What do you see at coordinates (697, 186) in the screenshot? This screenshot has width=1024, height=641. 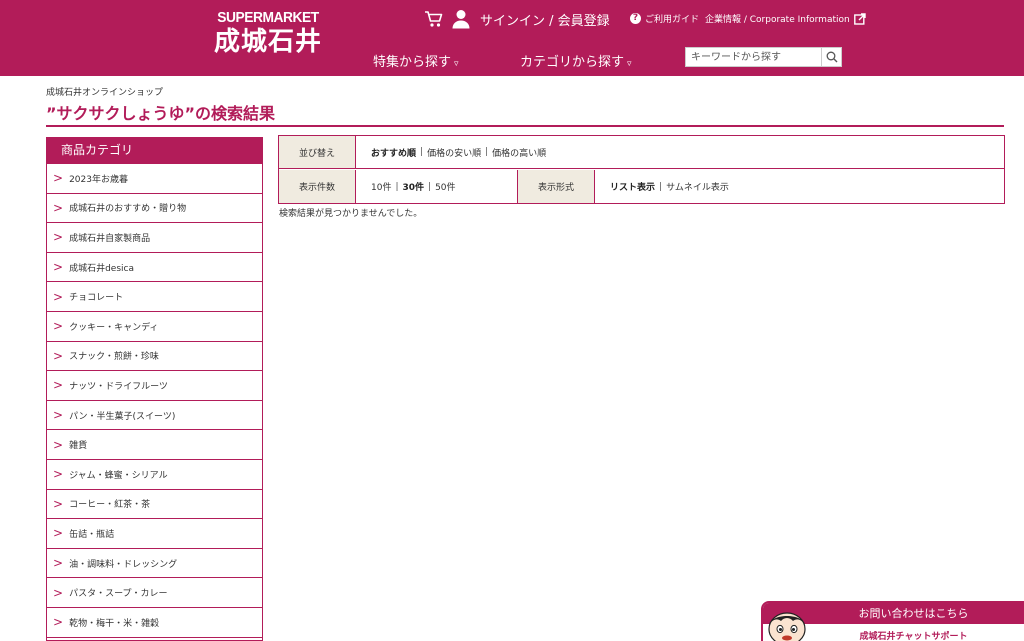 I see `view-option-thumbnail: サムネイル表示` at bounding box center [697, 186].